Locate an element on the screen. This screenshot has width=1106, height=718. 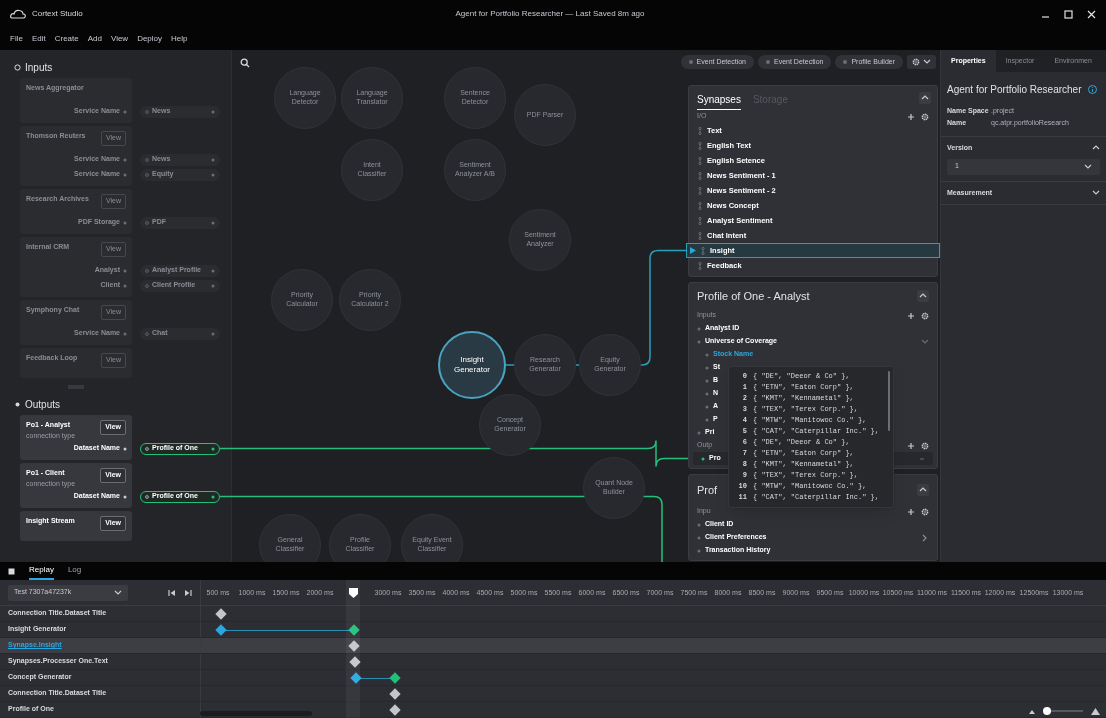
app-name: Cortext Studio is located at coordinates (57, 14).